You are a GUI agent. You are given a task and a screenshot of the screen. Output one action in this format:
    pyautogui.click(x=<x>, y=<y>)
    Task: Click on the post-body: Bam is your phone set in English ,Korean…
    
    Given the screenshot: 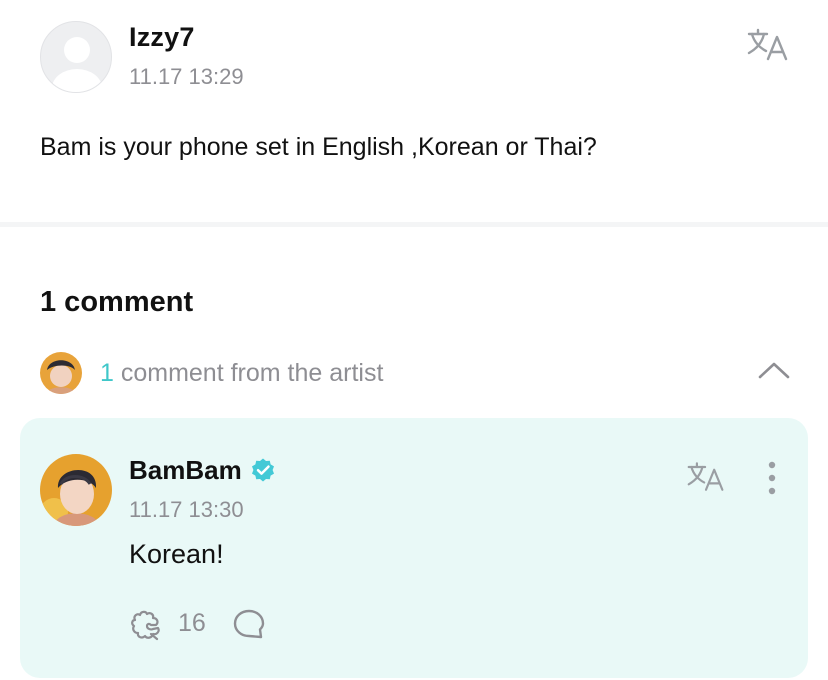 What is the action you would take?
    pyautogui.click(x=318, y=147)
    